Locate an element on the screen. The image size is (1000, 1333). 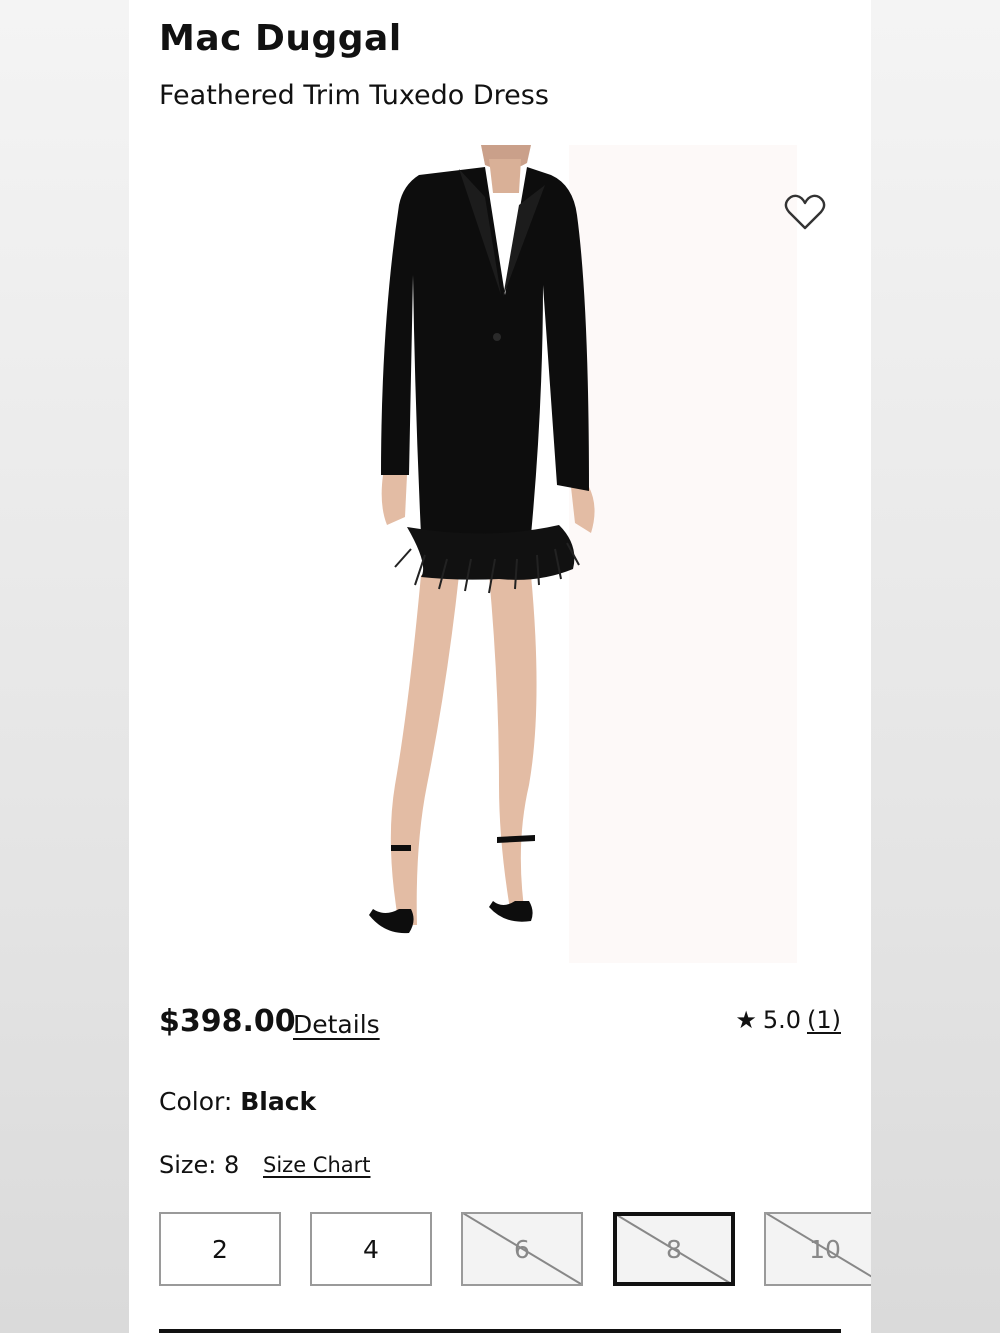
size-option-2: 2 is located at coordinates (220, 1249).